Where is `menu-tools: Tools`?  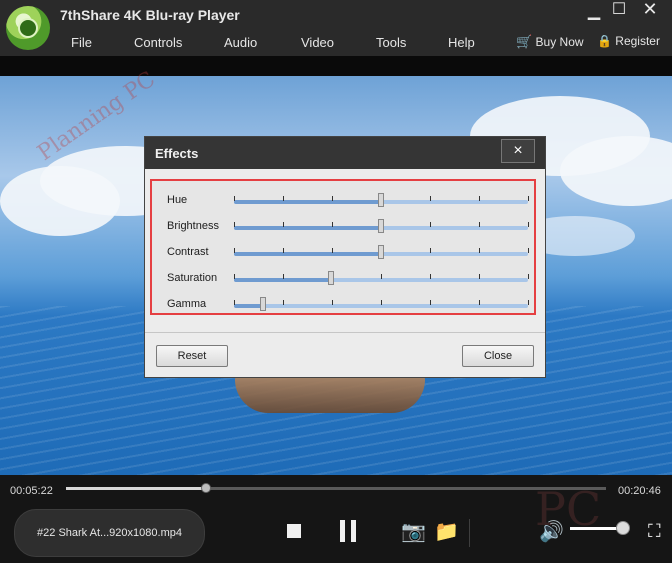
menu-tools: Tools is located at coordinates (391, 42).